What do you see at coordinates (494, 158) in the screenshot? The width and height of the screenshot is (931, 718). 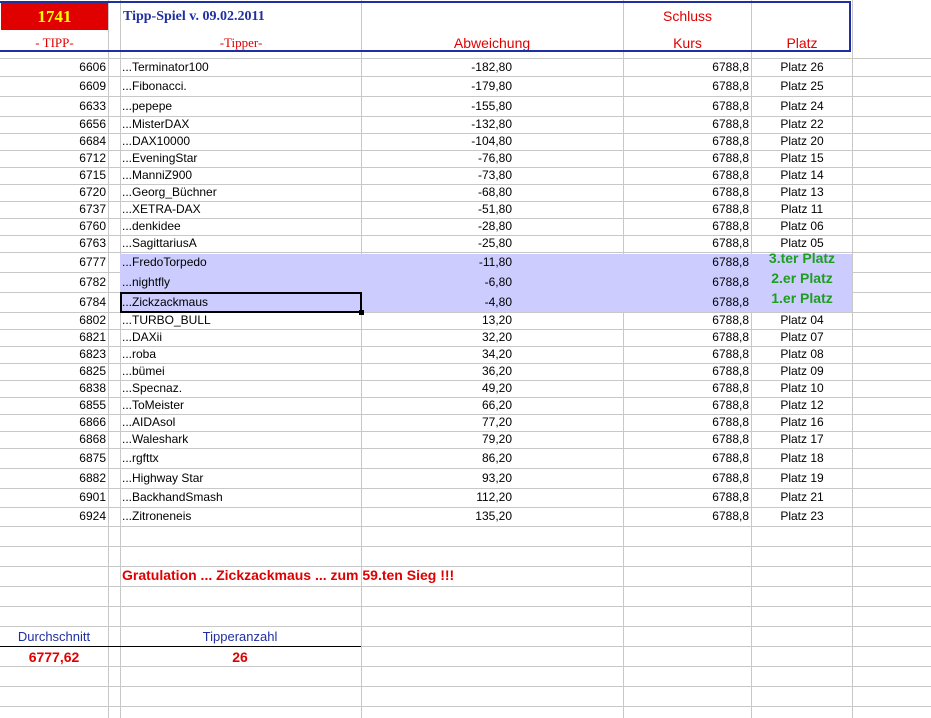 I see `row-abweichung: -76,80` at bounding box center [494, 158].